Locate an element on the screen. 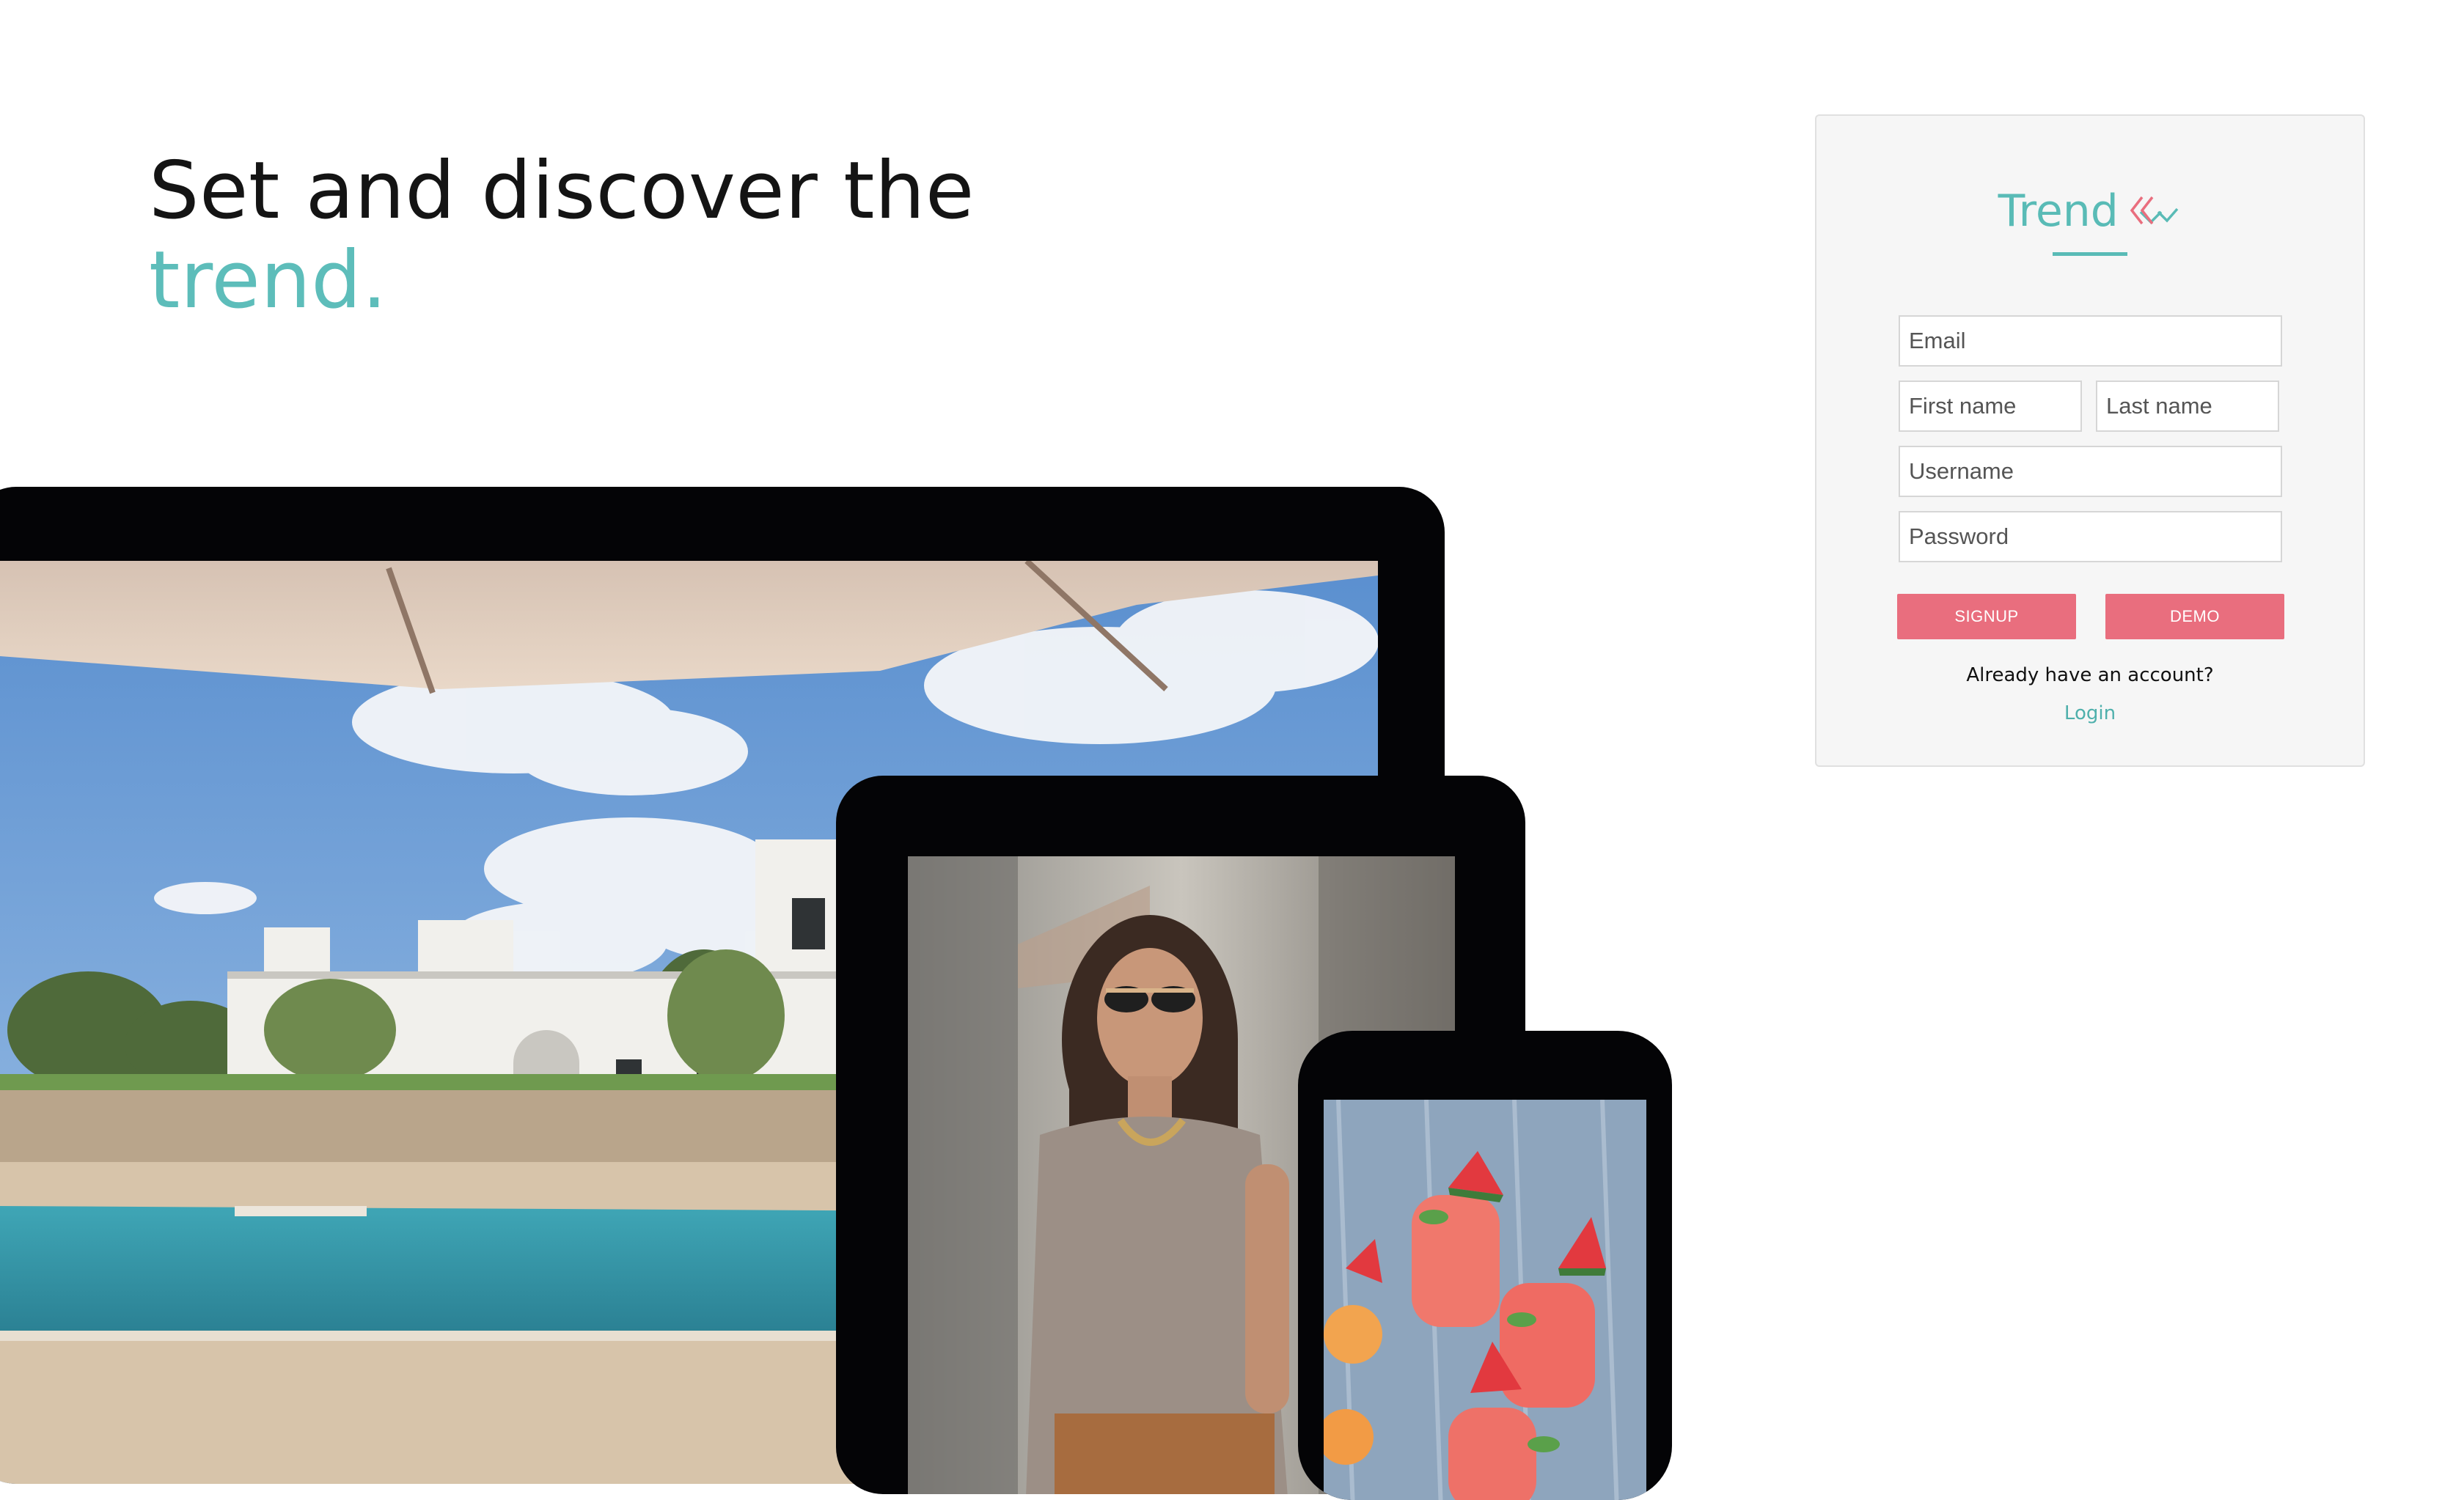 The width and height of the screenshot is (2464, 1500). brand-logo: Trend is located at coordinates (2090, 215).